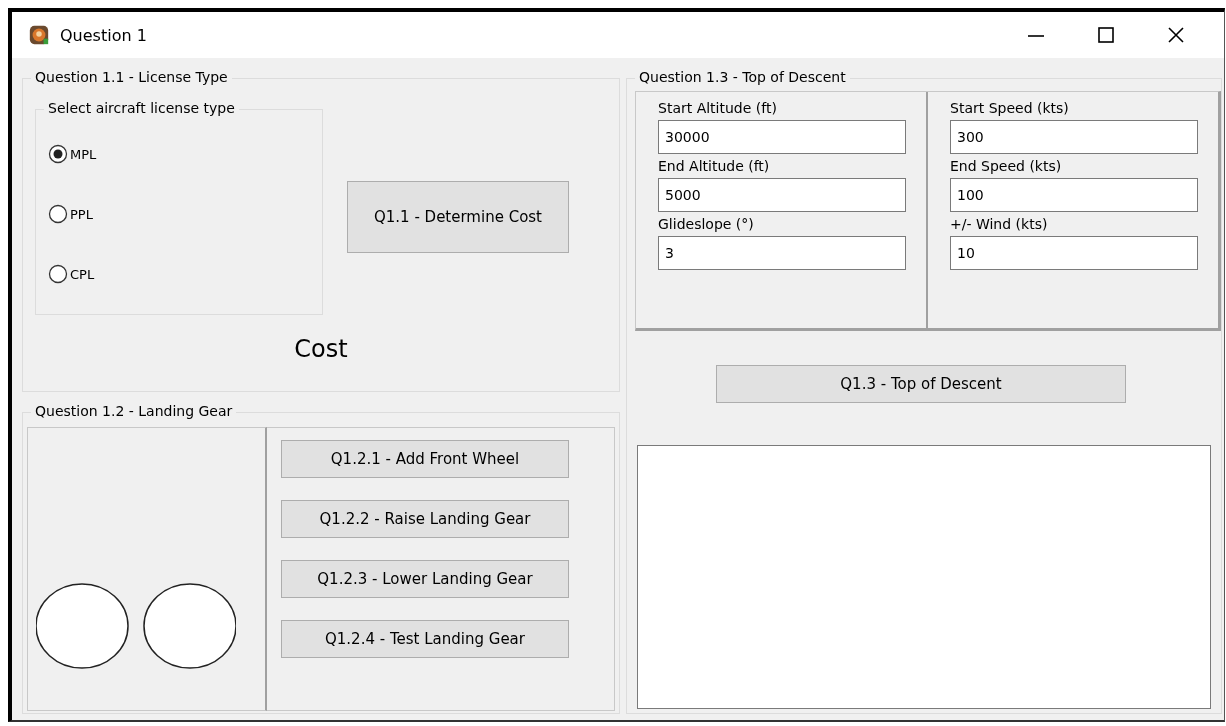 The height and width of the screenshot is (726, 1226). Describe the element at coordinates (782, 253) in the screenshot. I see `input-field: 3` at that location.